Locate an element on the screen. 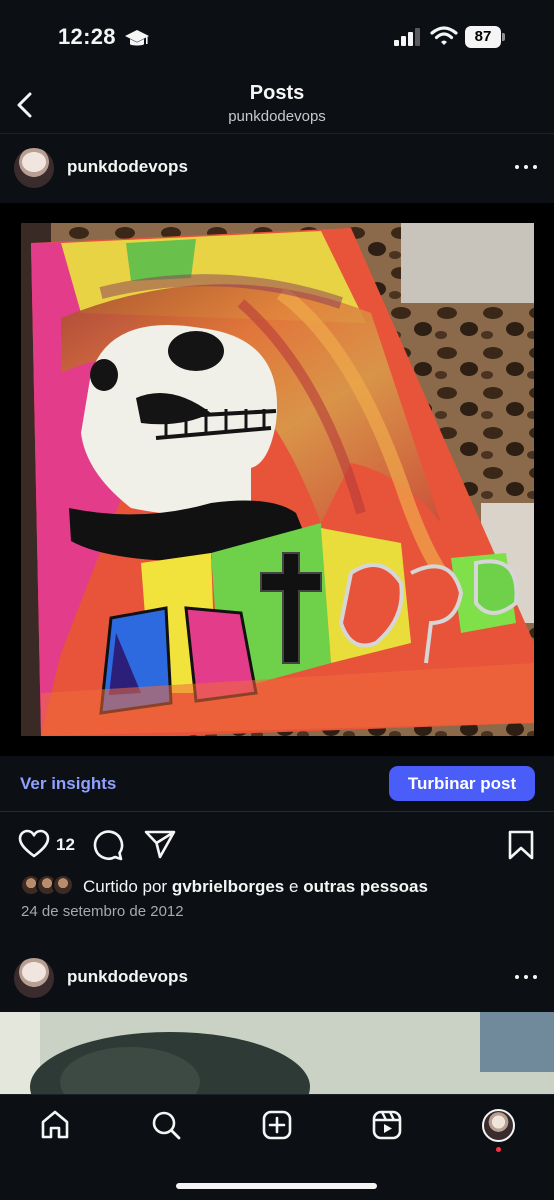 The width and height of the screenshot is (554, 1200). post-image is located at coordinates (277, 1053).